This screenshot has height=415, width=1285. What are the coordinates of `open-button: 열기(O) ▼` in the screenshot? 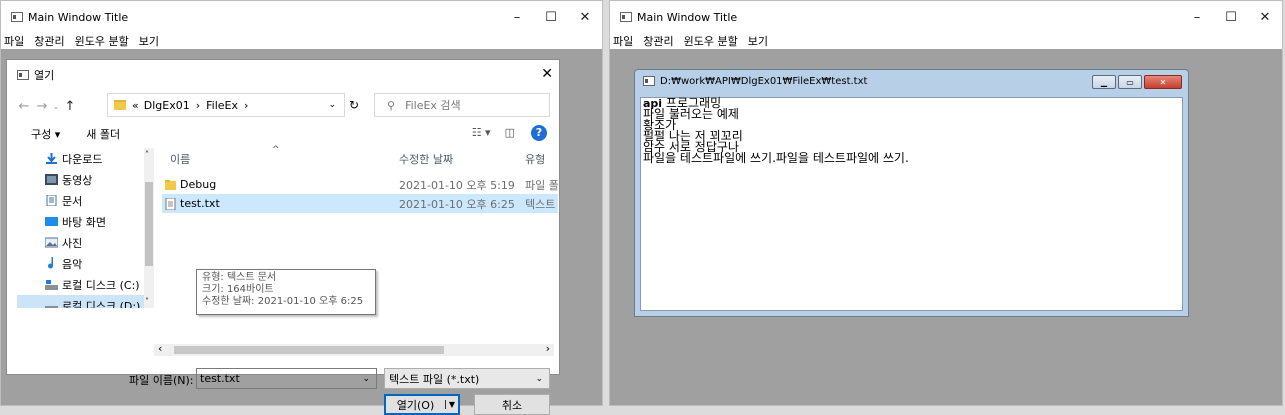 It's located at (422, 404).